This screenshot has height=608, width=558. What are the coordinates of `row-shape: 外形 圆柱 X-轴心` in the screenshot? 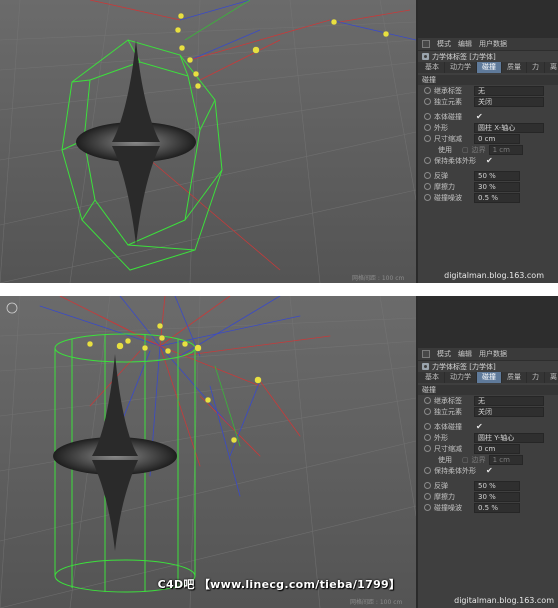 It's located at (488, 127).